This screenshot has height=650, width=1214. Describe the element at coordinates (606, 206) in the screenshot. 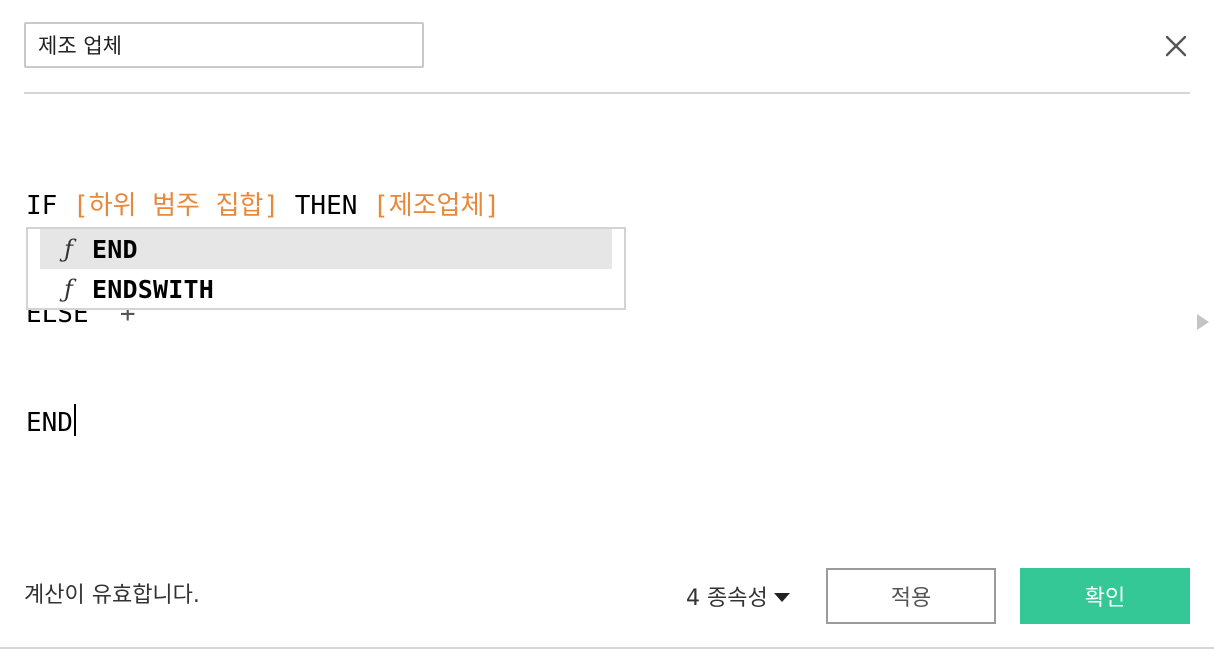

I see `formula-line-1: IF [하위 범주 집합] THEN [제조업체]` at that location.